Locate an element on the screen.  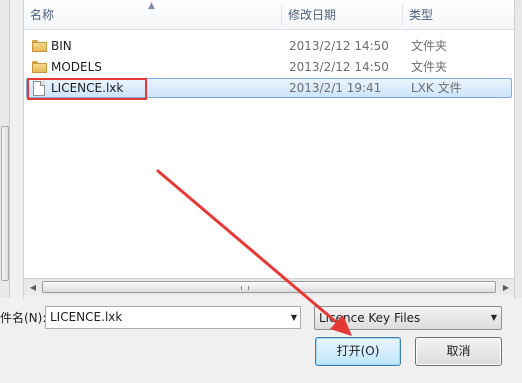
column-header-name: 名称 is located at coordinates (152, 15).